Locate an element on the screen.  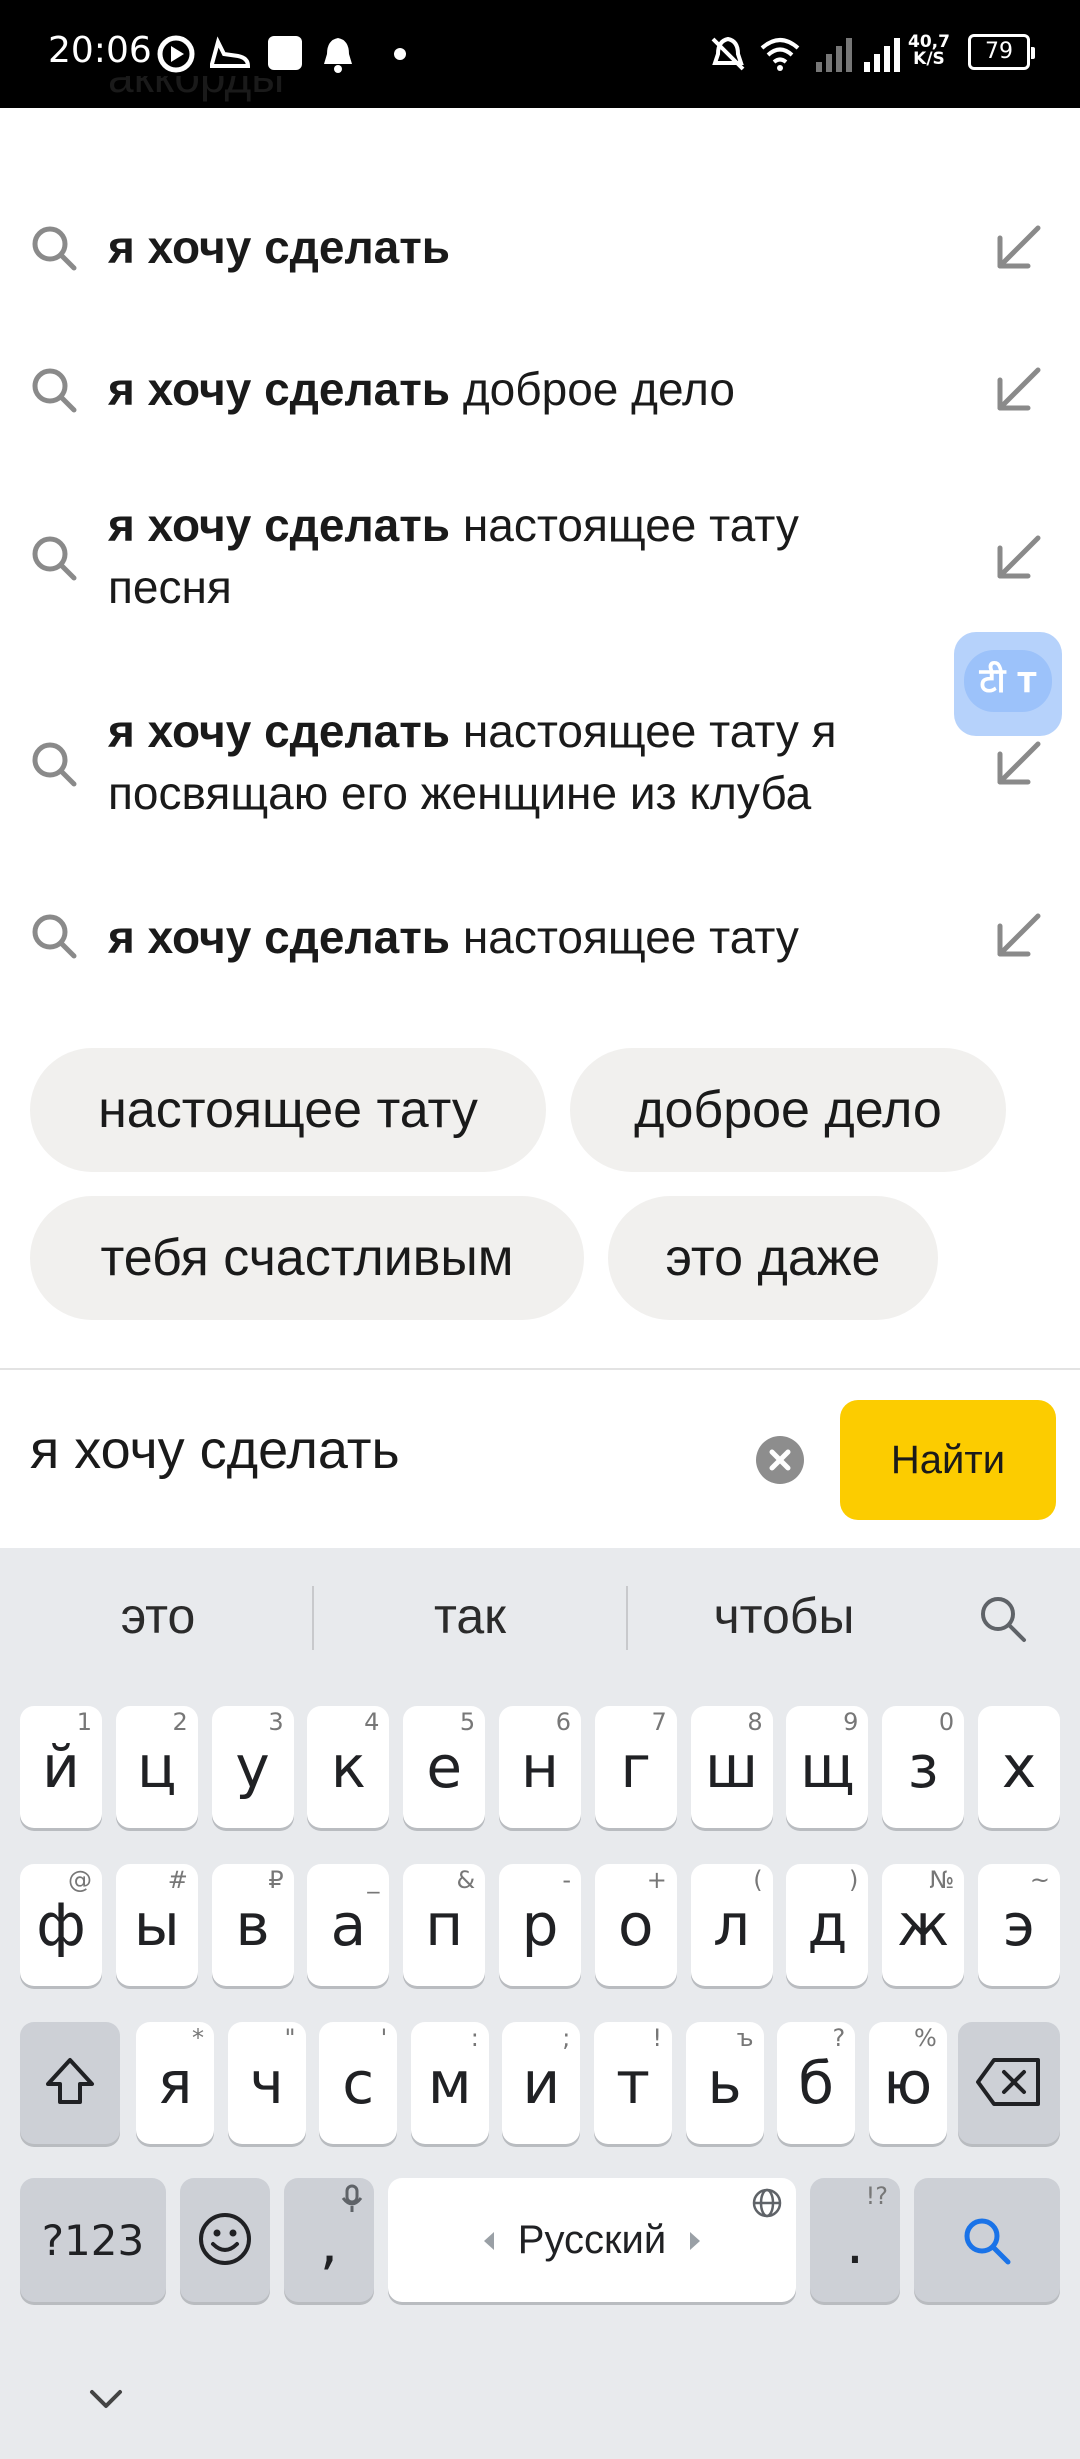
key-ш: 8ш is located at coordinates (731, 1767).